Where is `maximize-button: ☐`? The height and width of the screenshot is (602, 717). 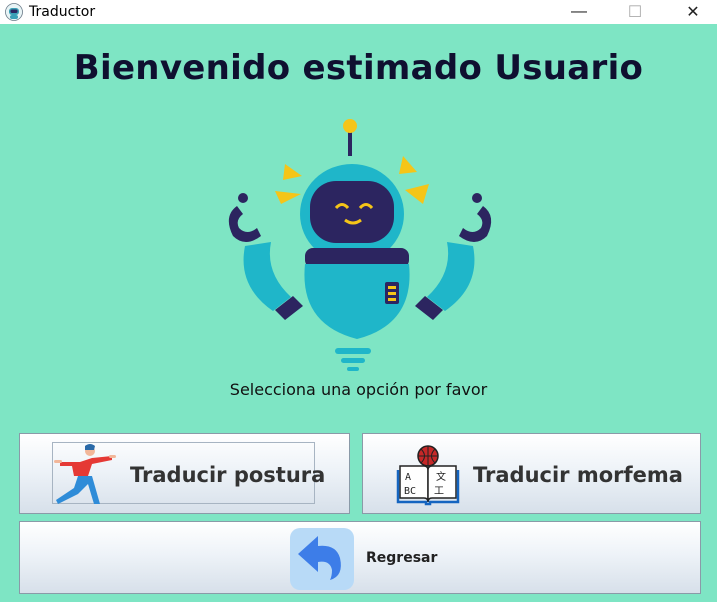
maximize-button: ☐ is located at coordinates (635, 12).